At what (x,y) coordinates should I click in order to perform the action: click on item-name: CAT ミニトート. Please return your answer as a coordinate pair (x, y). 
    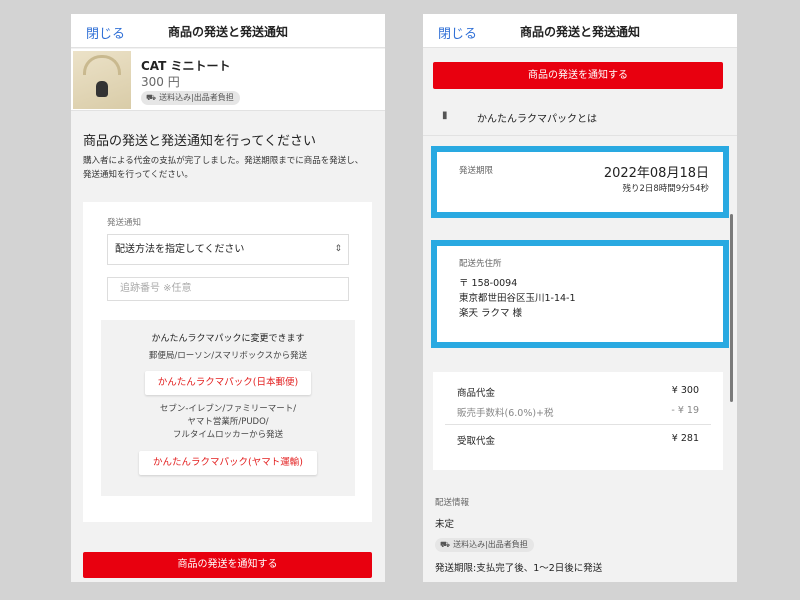
    Looking at the image, I should click on (186, 66).